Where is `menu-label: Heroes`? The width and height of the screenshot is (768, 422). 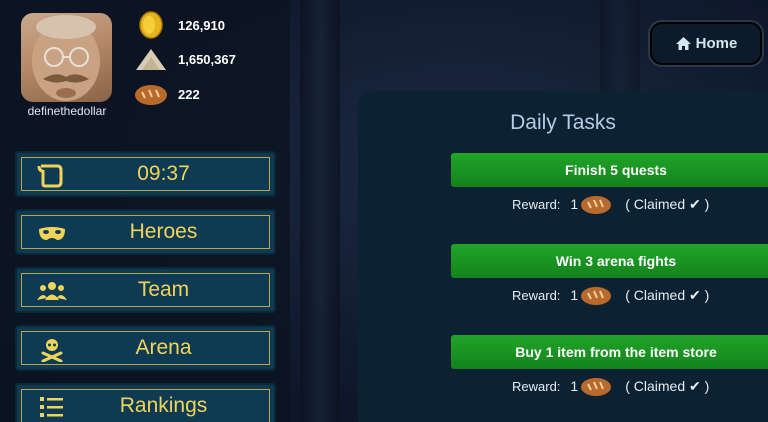
menu-label: Heroes is located at coordinates (163, 231).